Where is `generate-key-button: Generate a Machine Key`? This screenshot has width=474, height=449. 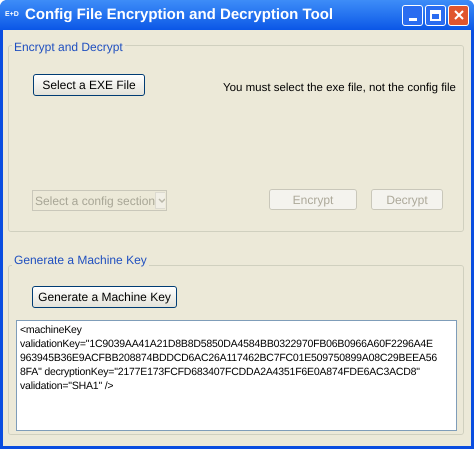 generate-key-button: Generate a Machine Key is located at coordinates (104, 297).